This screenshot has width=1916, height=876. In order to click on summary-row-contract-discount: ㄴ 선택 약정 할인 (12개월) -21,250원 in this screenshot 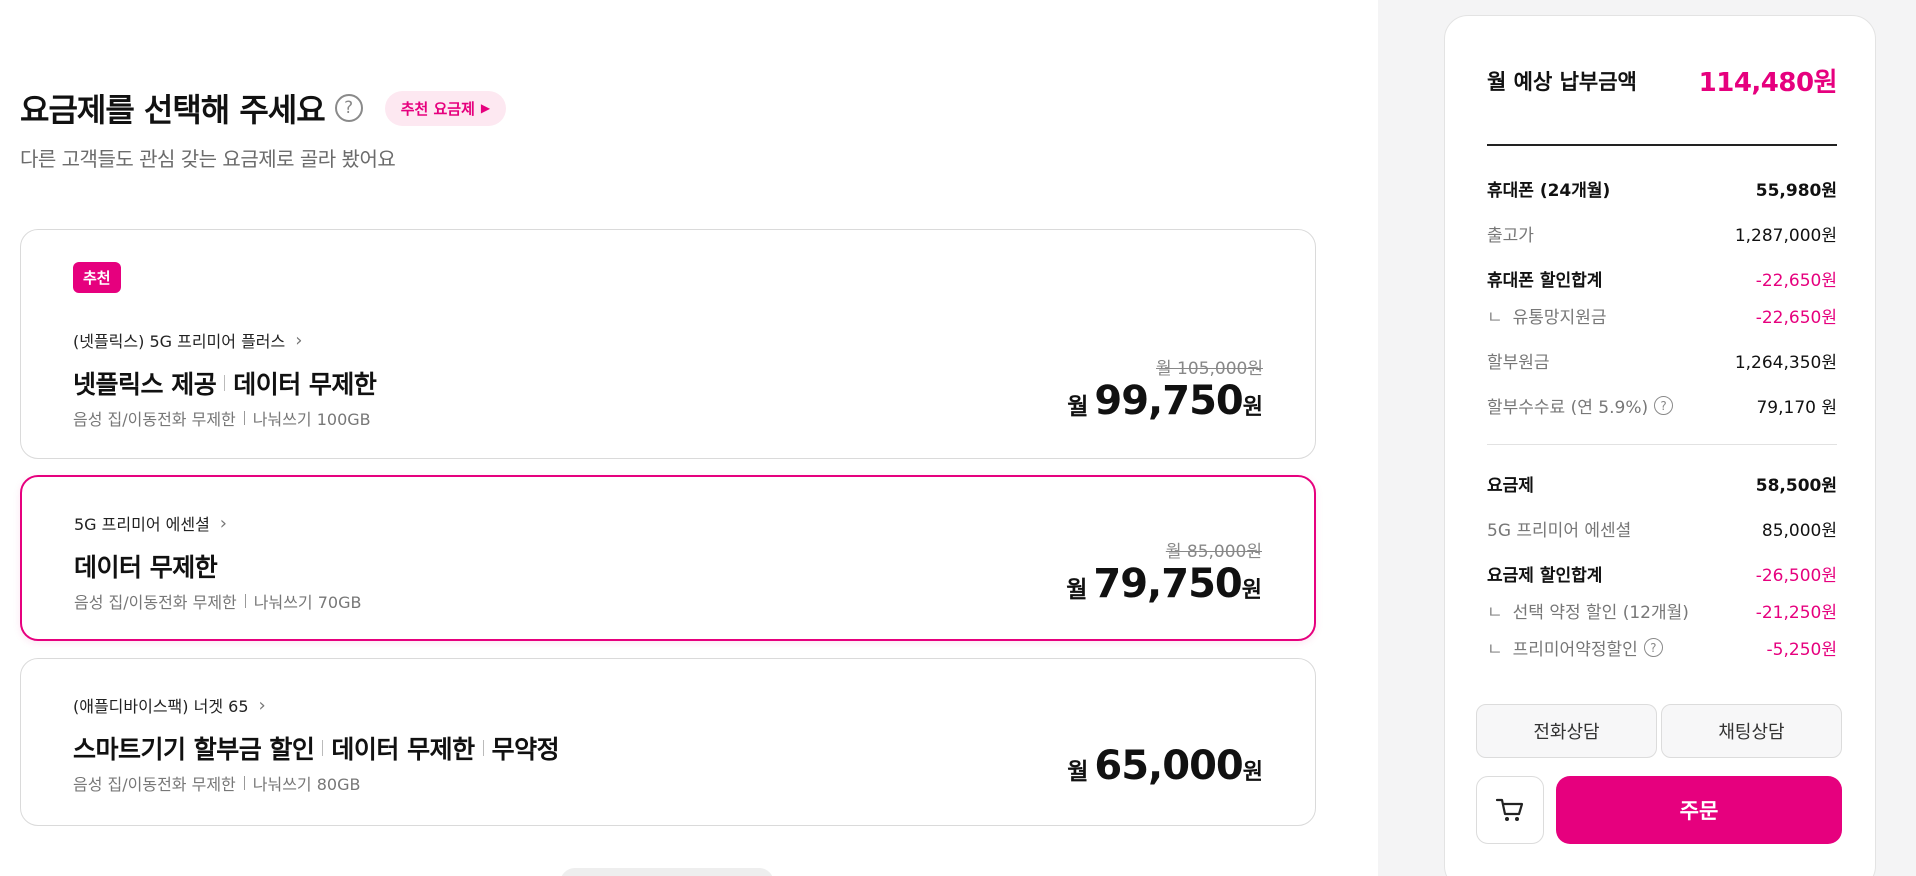, I will do `click(1662, 610)`.